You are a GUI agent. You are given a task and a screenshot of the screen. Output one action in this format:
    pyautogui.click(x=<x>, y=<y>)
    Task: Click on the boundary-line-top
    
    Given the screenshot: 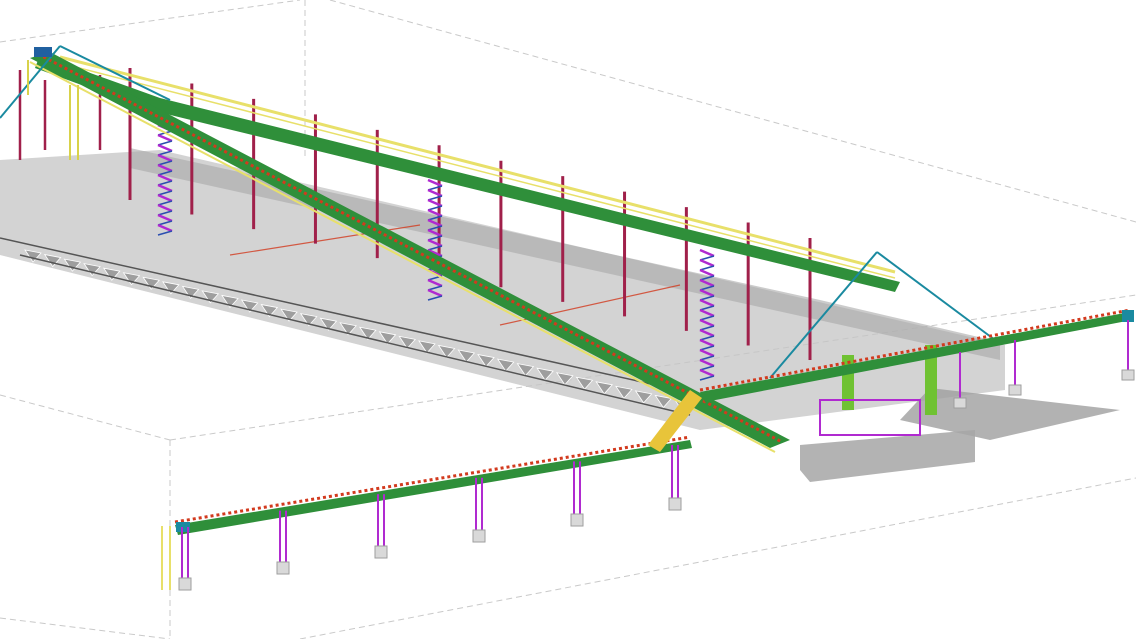 What is the action you would take?
    pyautogui.click(x=150, y=21)
    